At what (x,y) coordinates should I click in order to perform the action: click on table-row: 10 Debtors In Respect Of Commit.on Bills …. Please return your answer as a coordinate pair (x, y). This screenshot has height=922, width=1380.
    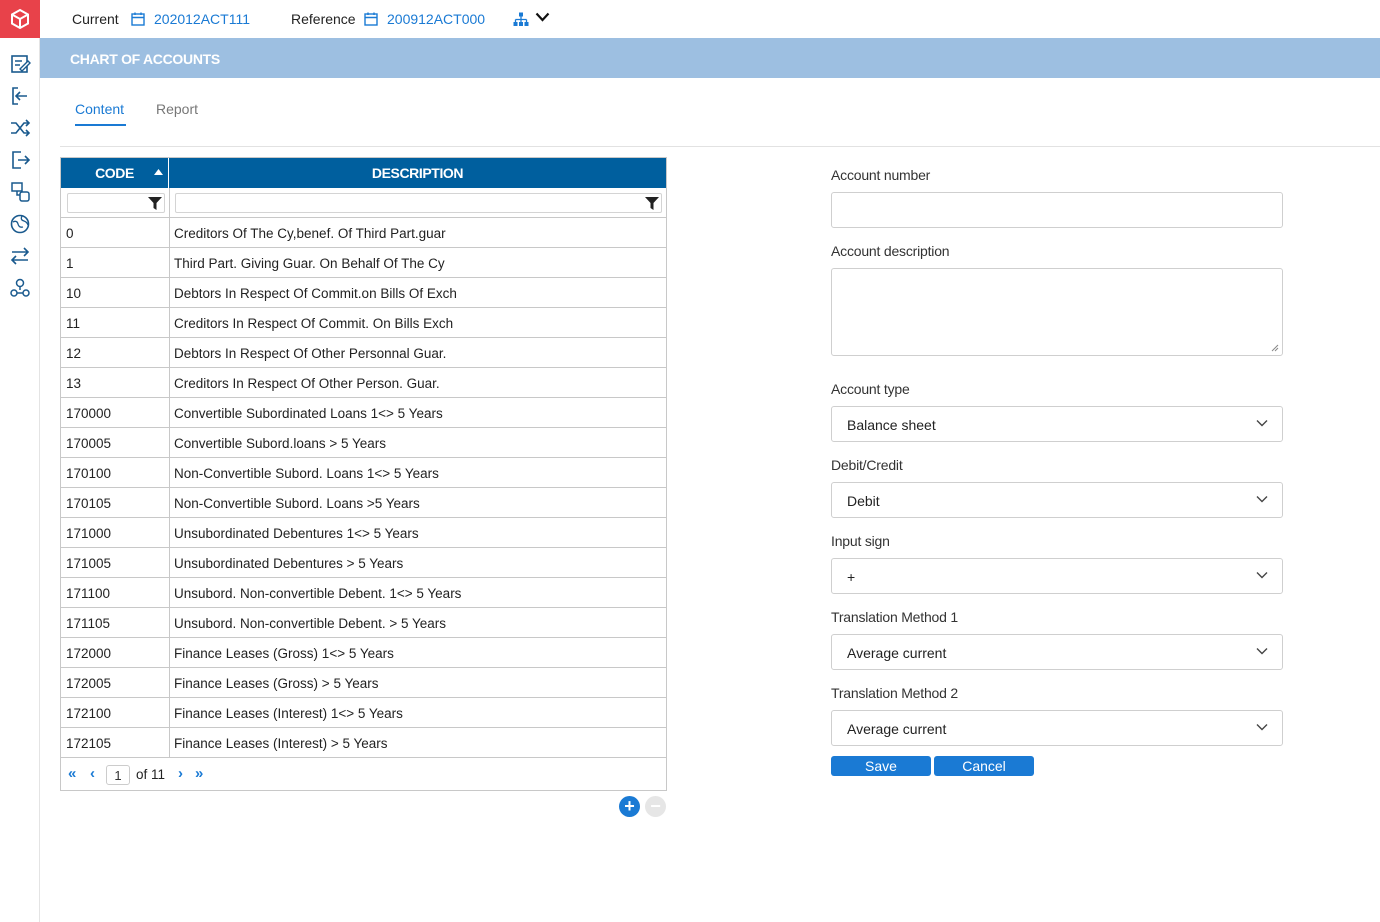
    Looking at the image, I should click on (363, 293).